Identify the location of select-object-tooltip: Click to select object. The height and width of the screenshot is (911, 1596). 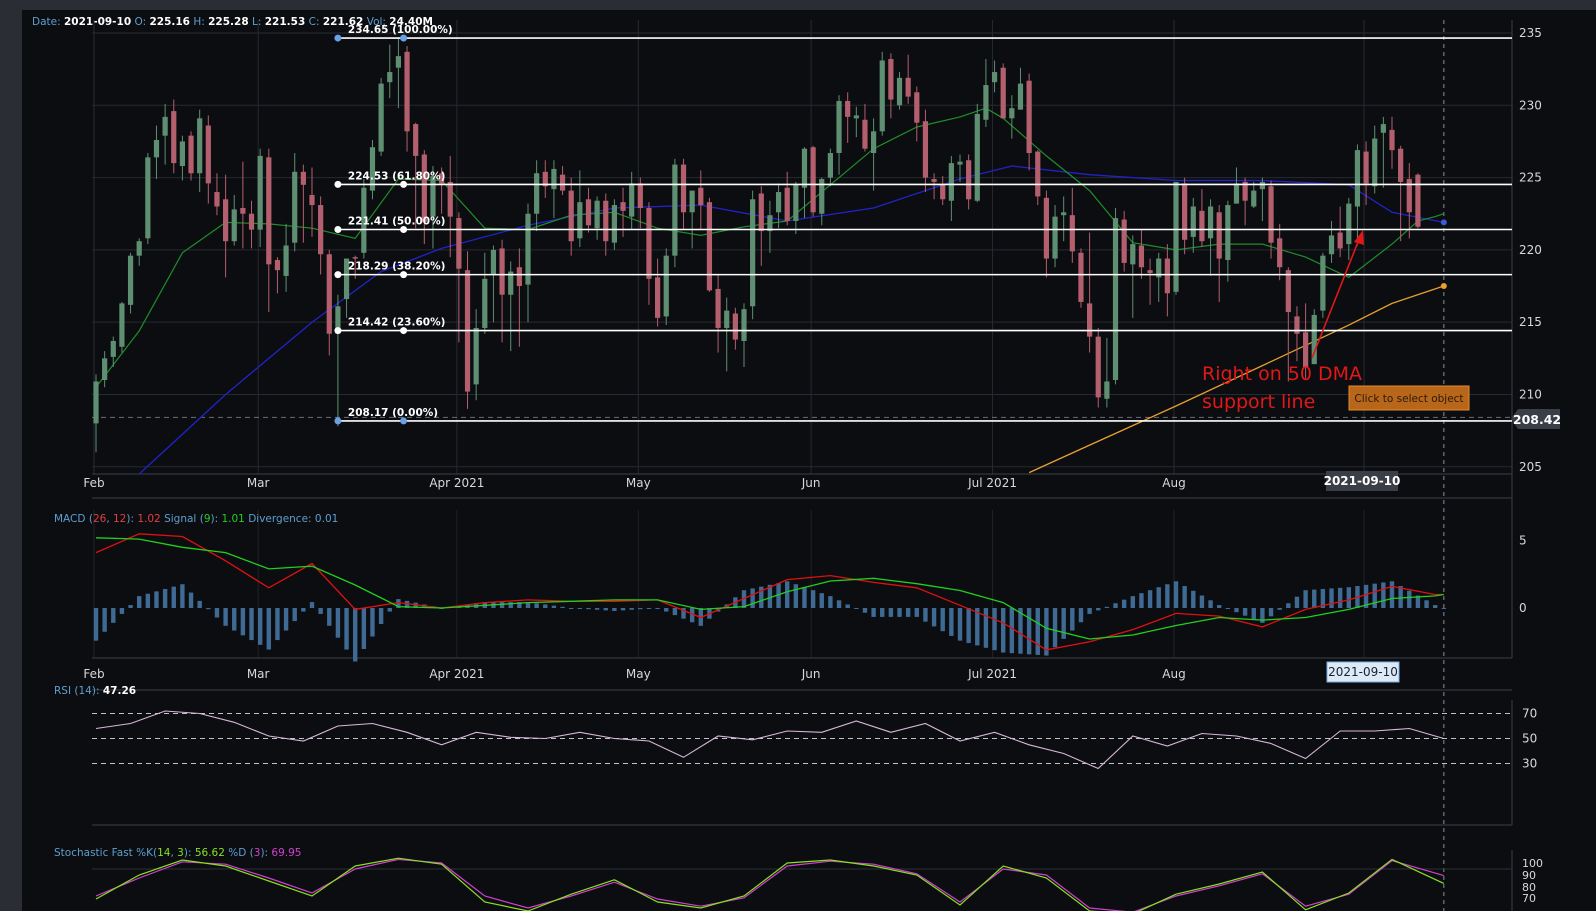
(1409, 398).